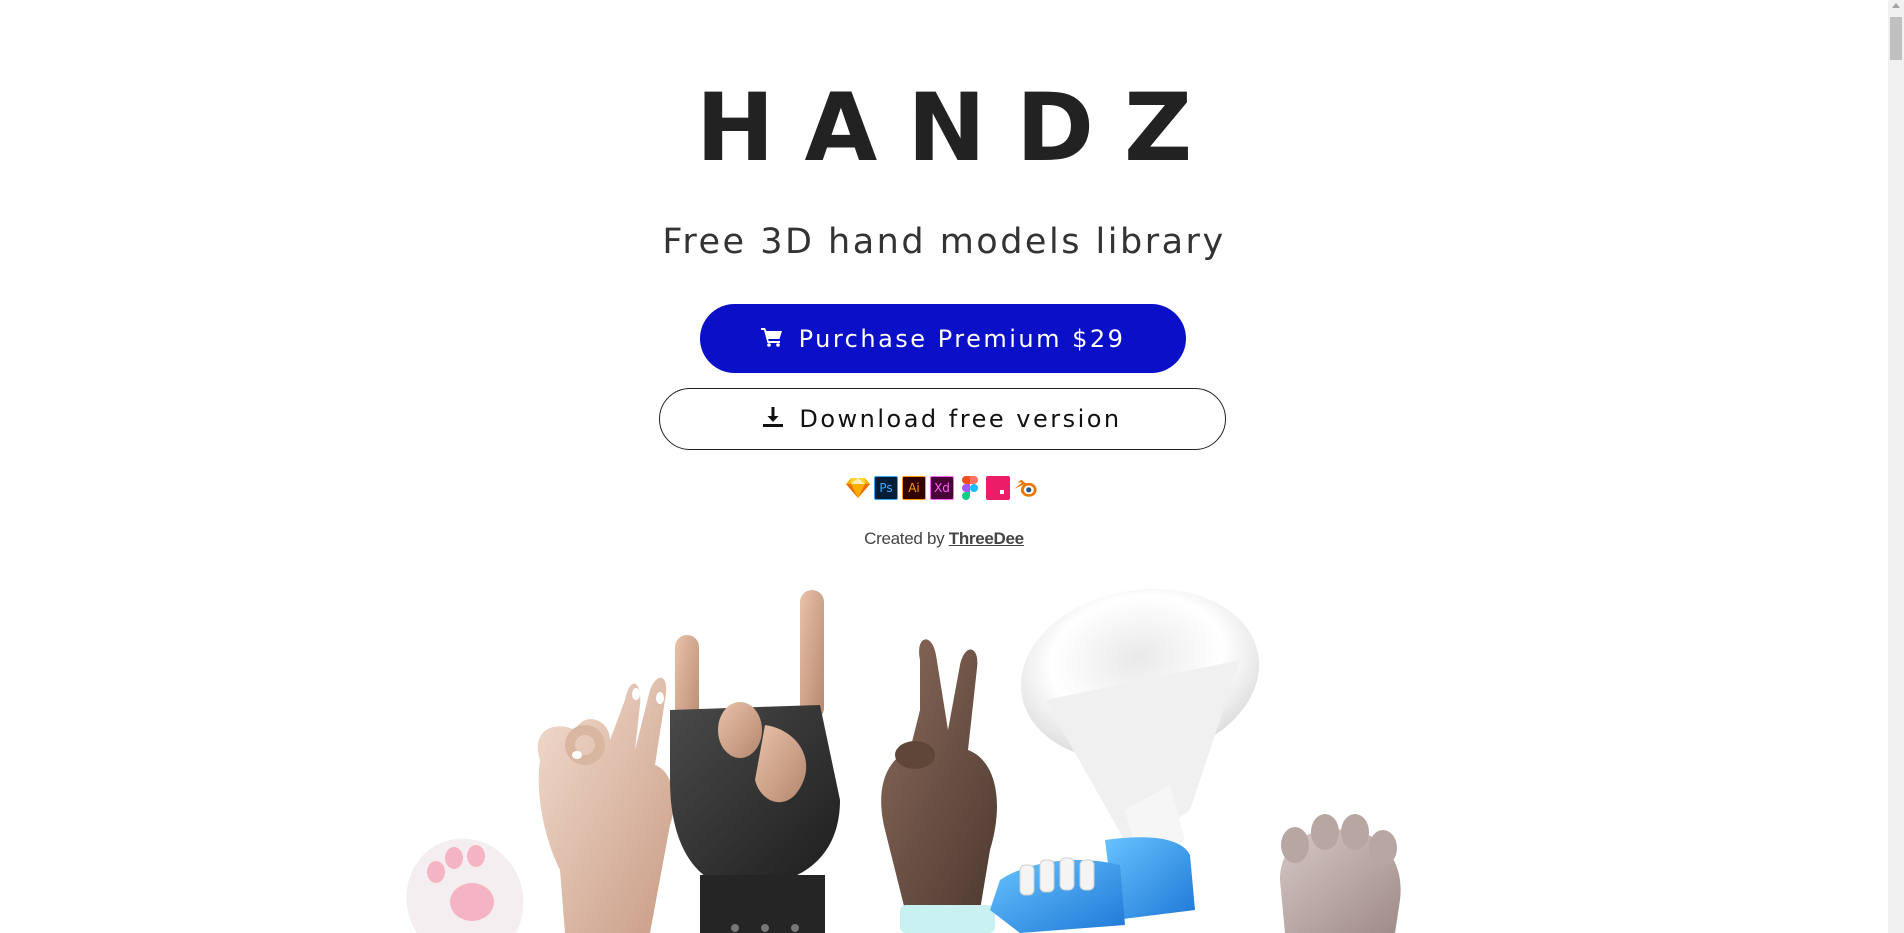 This screenshot has width=1904, height=933. Describe the element at coordinates (960, 419) in the screenshot. I see `download-free-label: Download free version` at that location.